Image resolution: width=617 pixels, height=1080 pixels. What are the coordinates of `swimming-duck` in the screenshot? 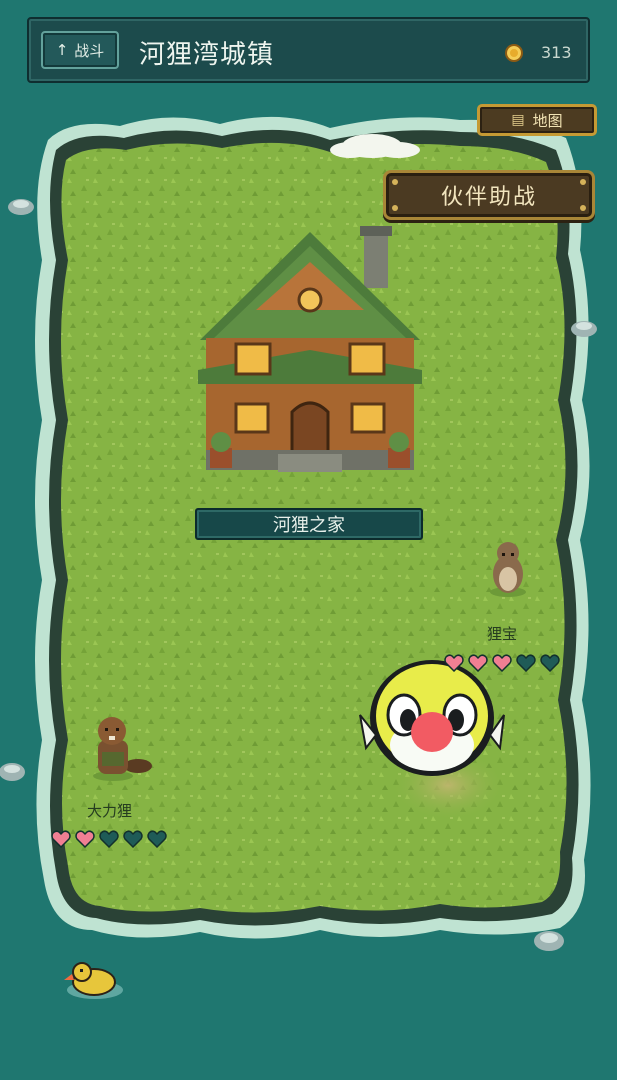 It's located at (93, 980).